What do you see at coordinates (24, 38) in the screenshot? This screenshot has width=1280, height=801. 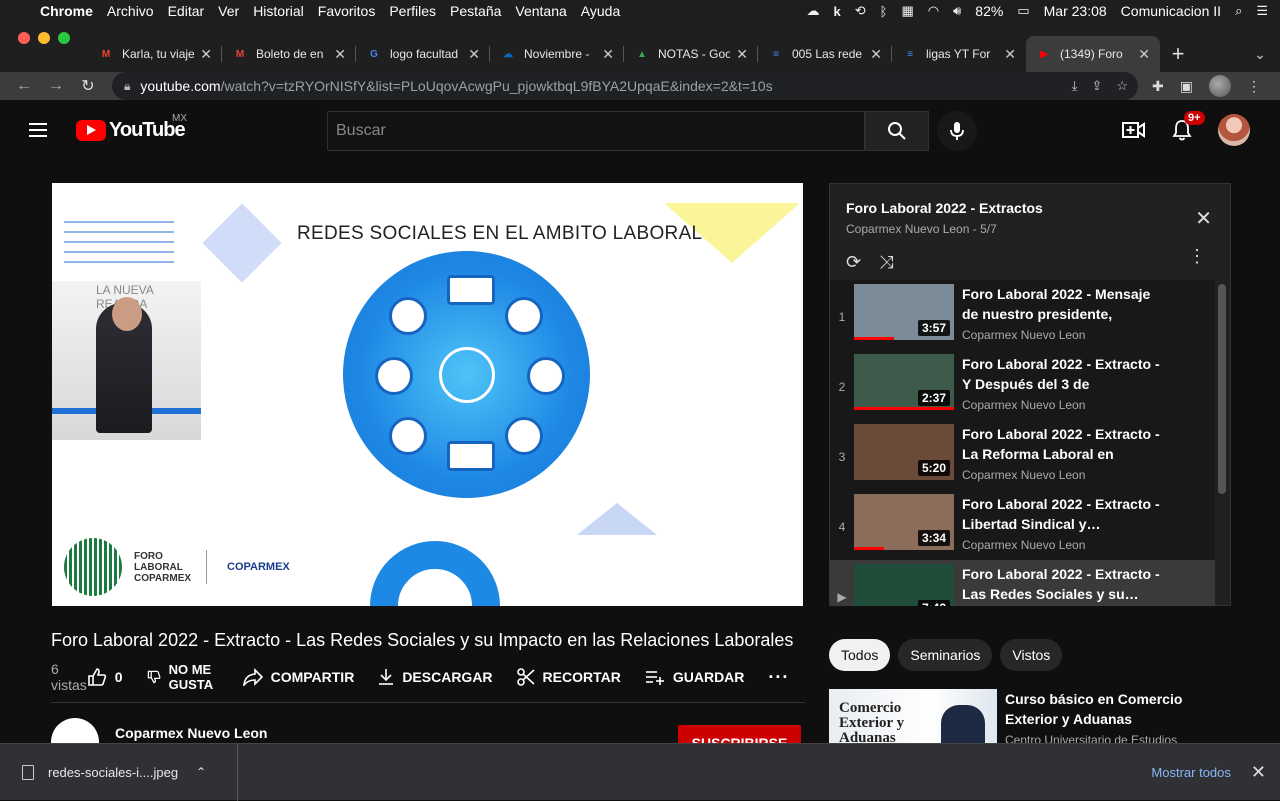 I see `close-window-button` at bounding box center [24, 38].